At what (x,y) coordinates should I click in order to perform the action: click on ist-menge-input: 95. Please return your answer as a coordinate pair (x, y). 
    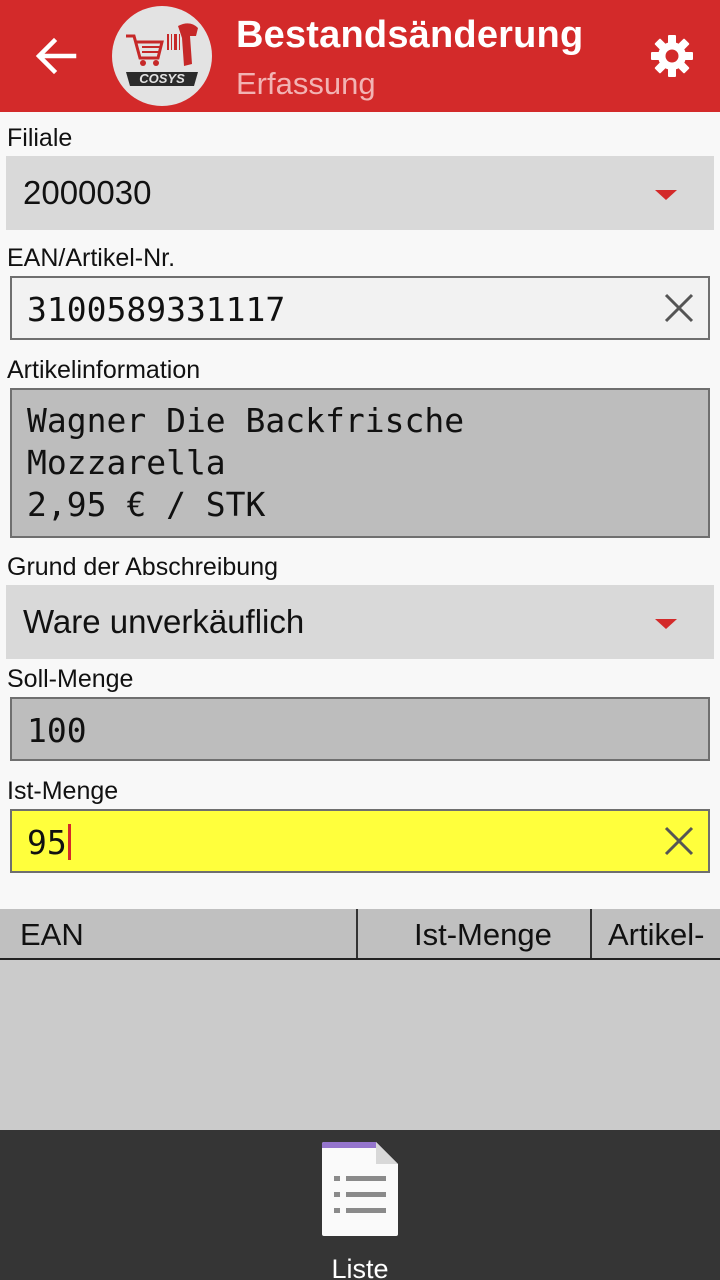
    Looking at the image, I should click on (360, 841).